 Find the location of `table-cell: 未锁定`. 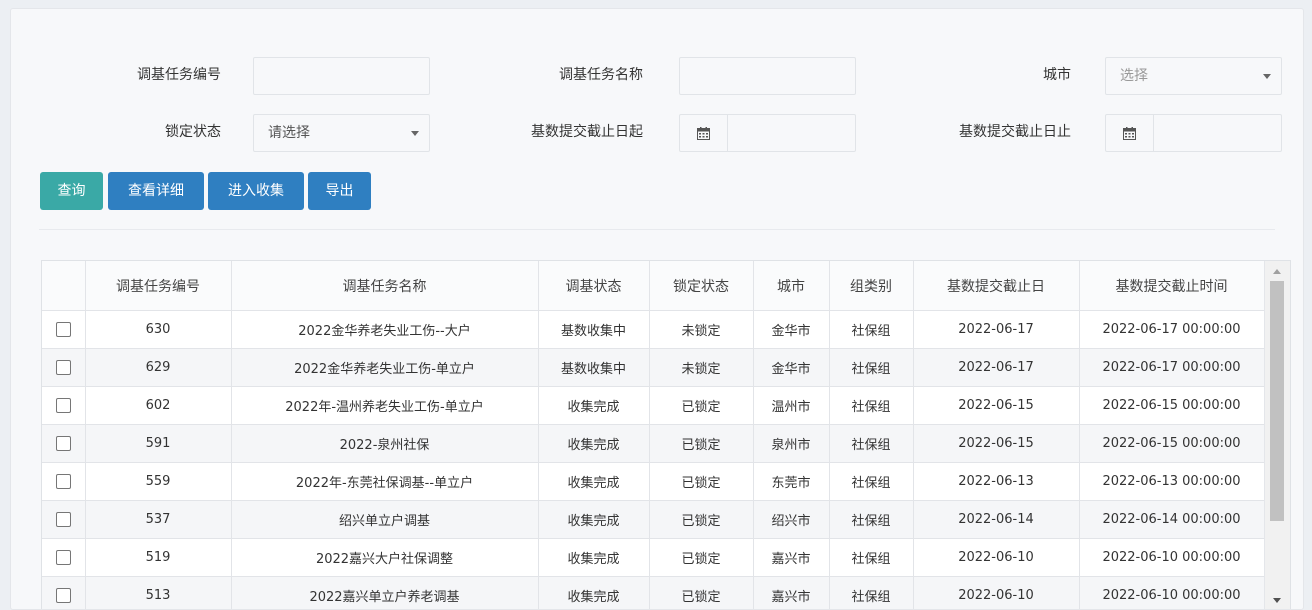

table-cell: 未锁定 is located at coordinates (701, 367).